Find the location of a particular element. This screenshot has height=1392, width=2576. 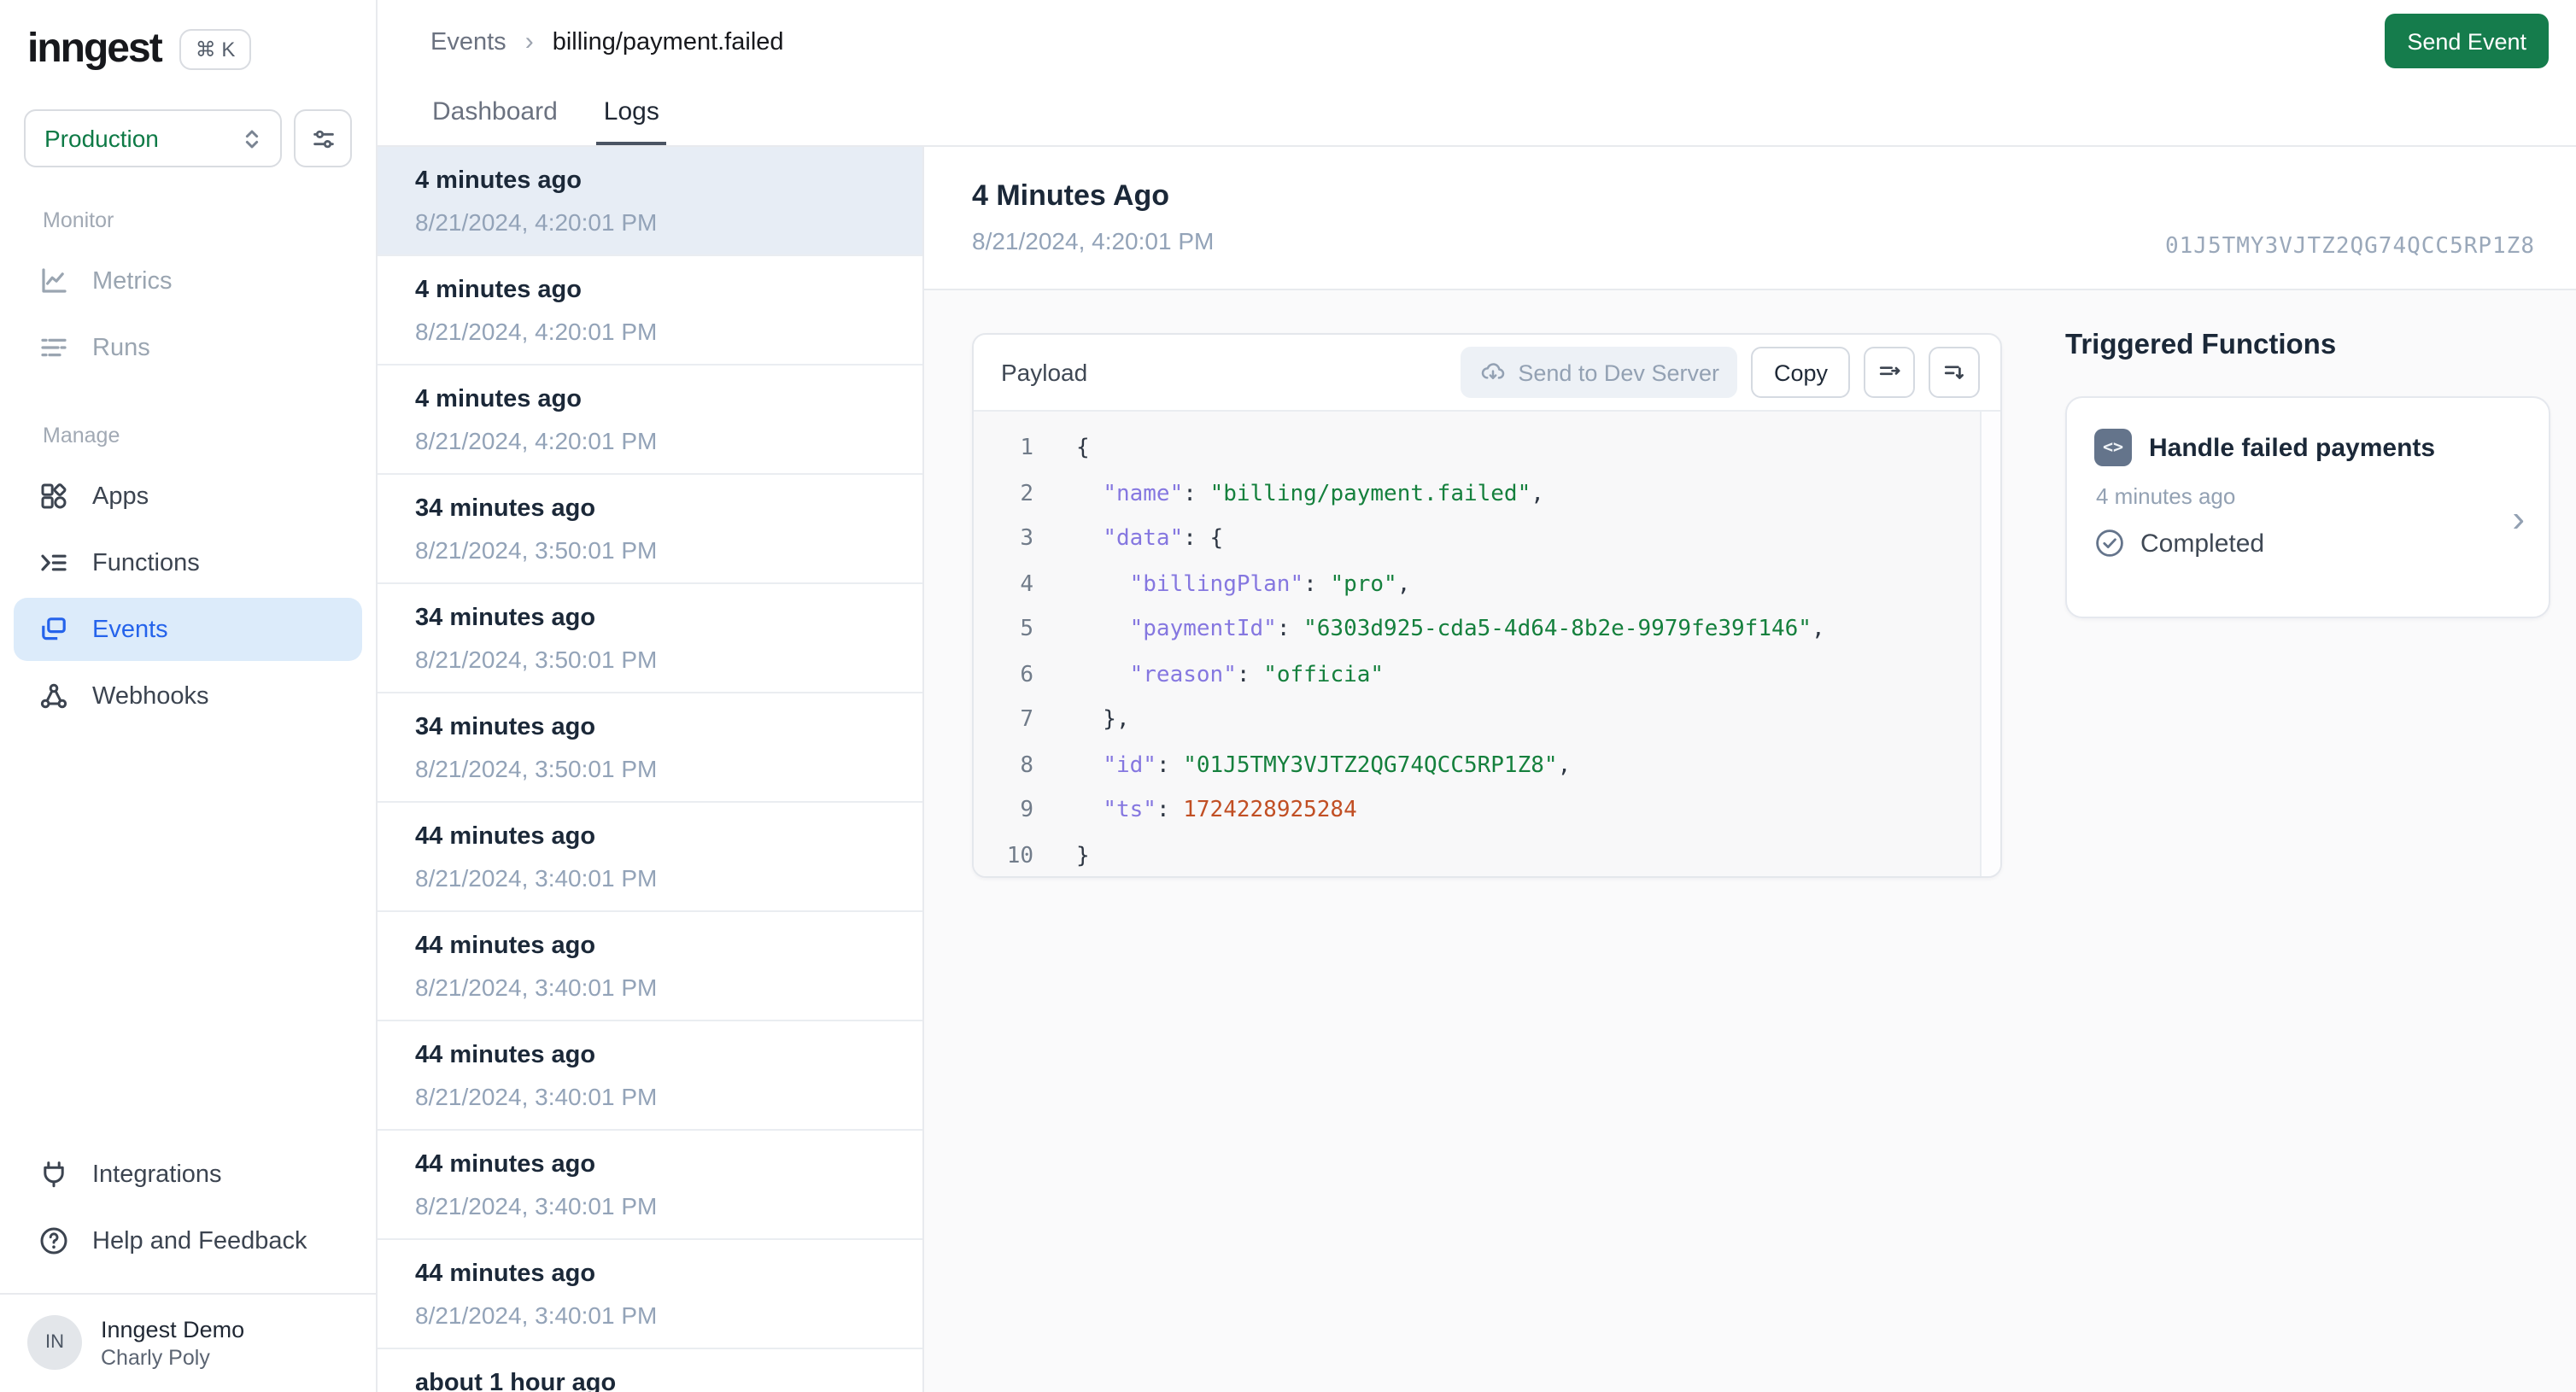

tab-bar: Dashboard Logs is located at coordinates (547, 121).